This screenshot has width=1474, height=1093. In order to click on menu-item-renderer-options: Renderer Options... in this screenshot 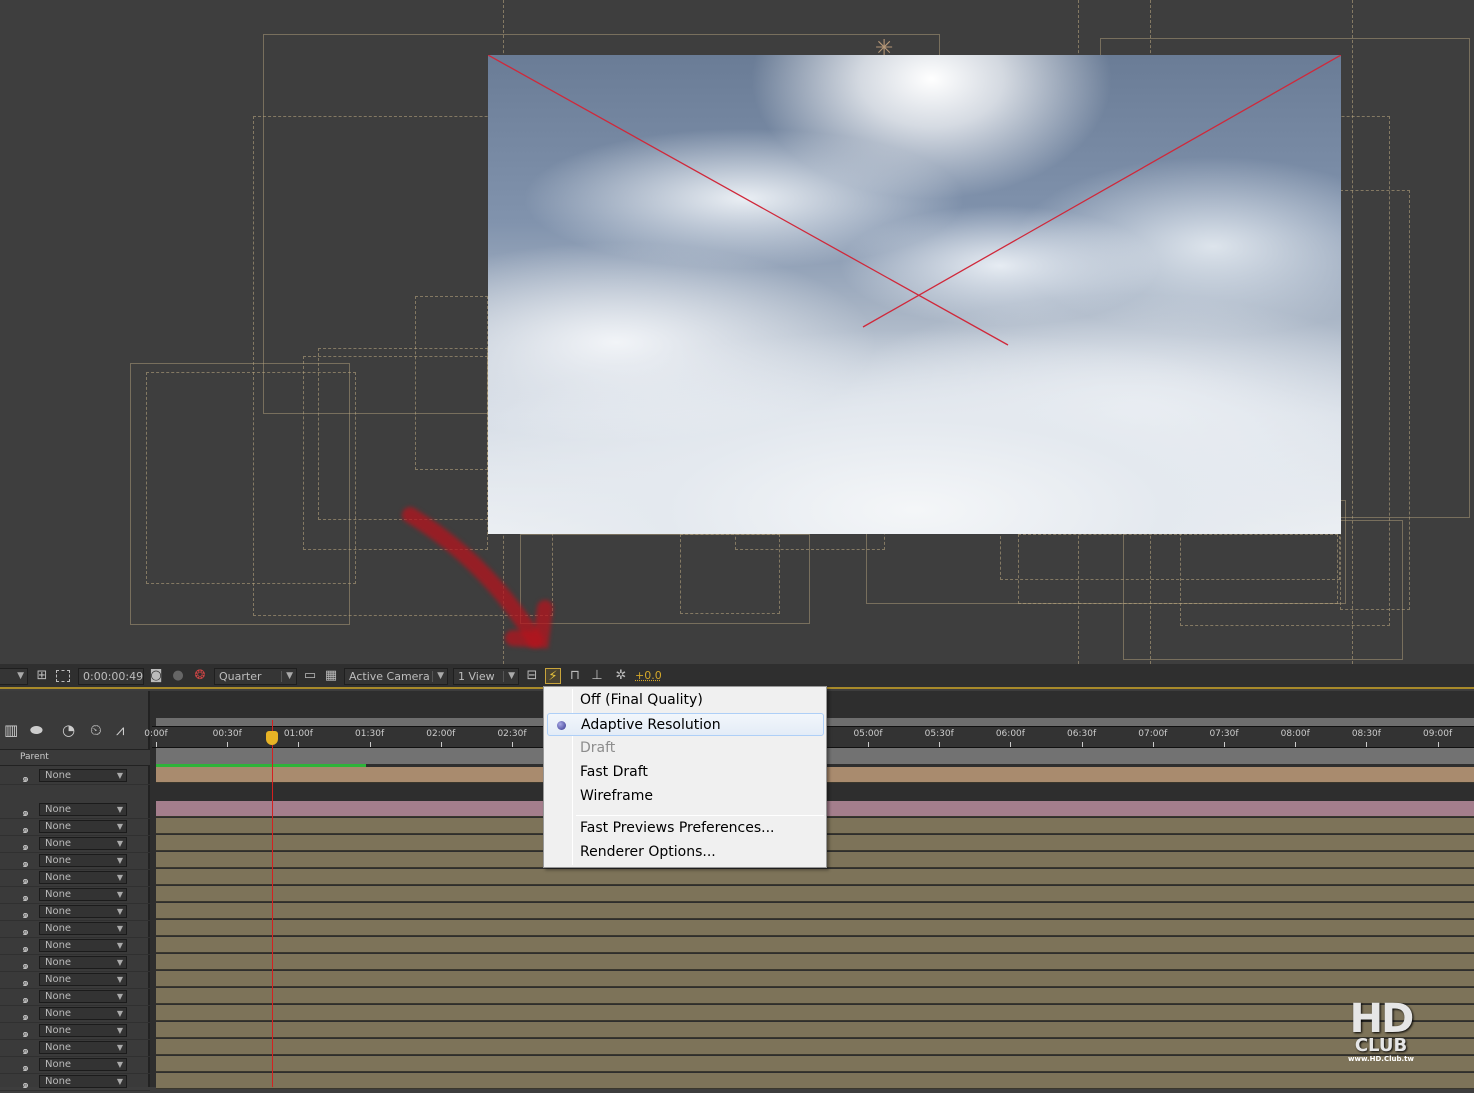, I will do `click(685, 852)`.